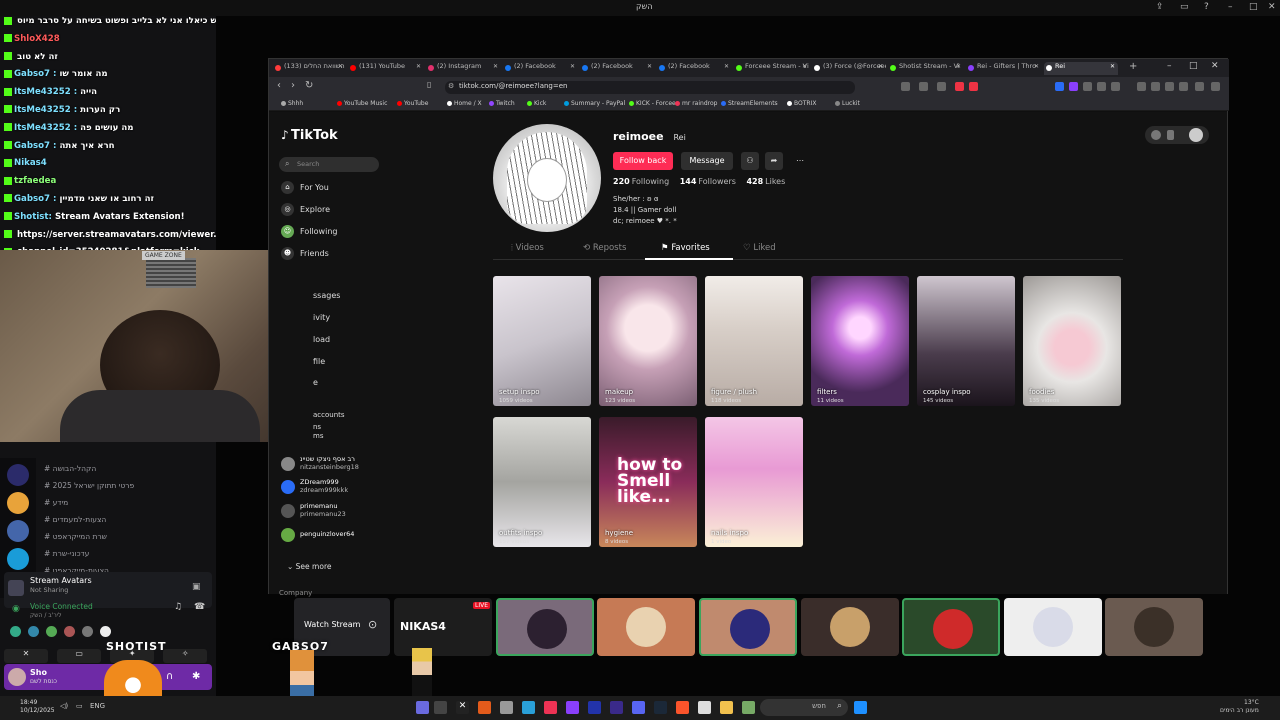 Image resolution: width=1280 pixels, height=720 pixels. I want to click on sidebar-icon, so click(1155, 86).